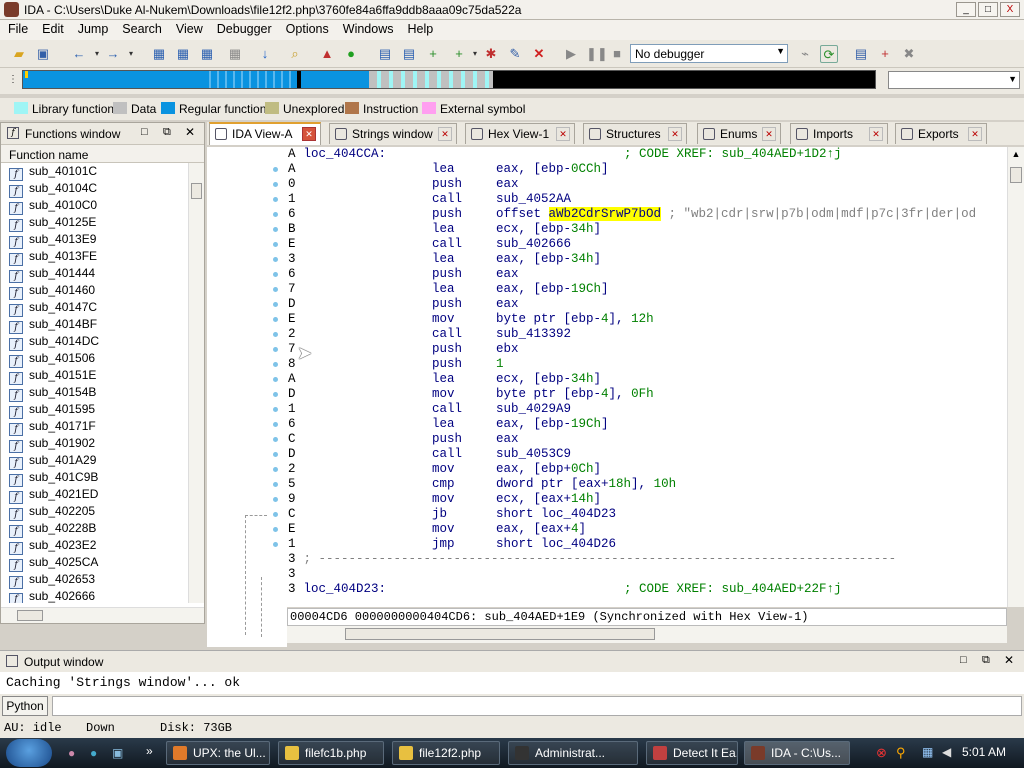  What do you see at coordinates (533, 454) in the screenshot?
I see `operands: sub_4053C9` at bounding box center [533, 454].